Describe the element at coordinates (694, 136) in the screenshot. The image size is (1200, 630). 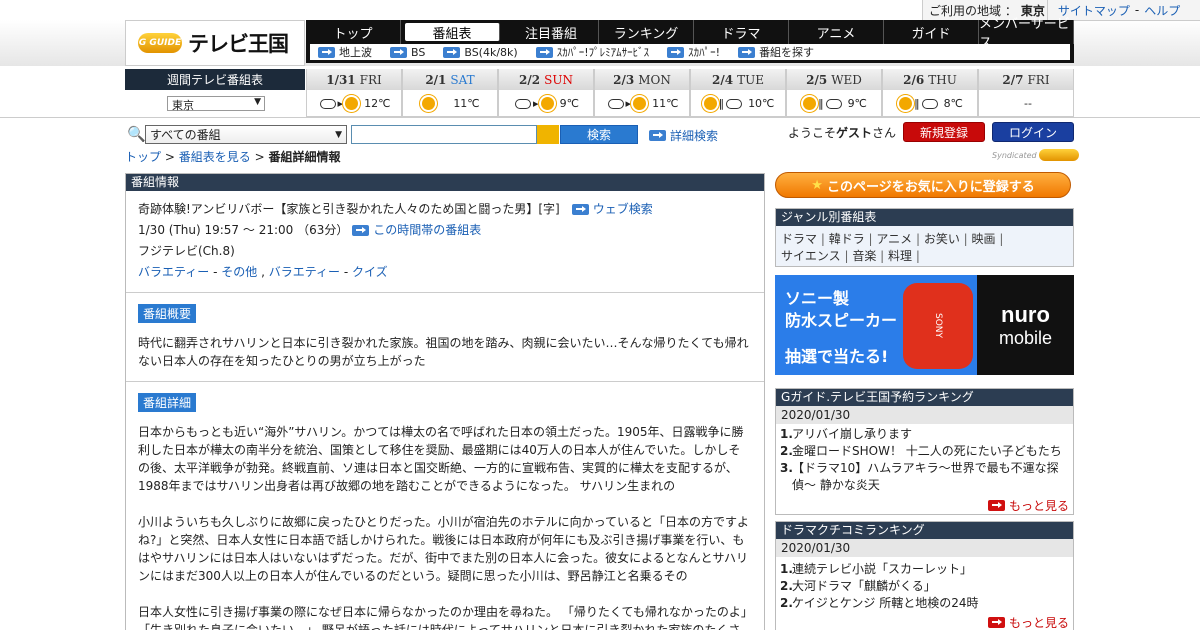
I see `advanced-search-label: 詳細検索` at that location.